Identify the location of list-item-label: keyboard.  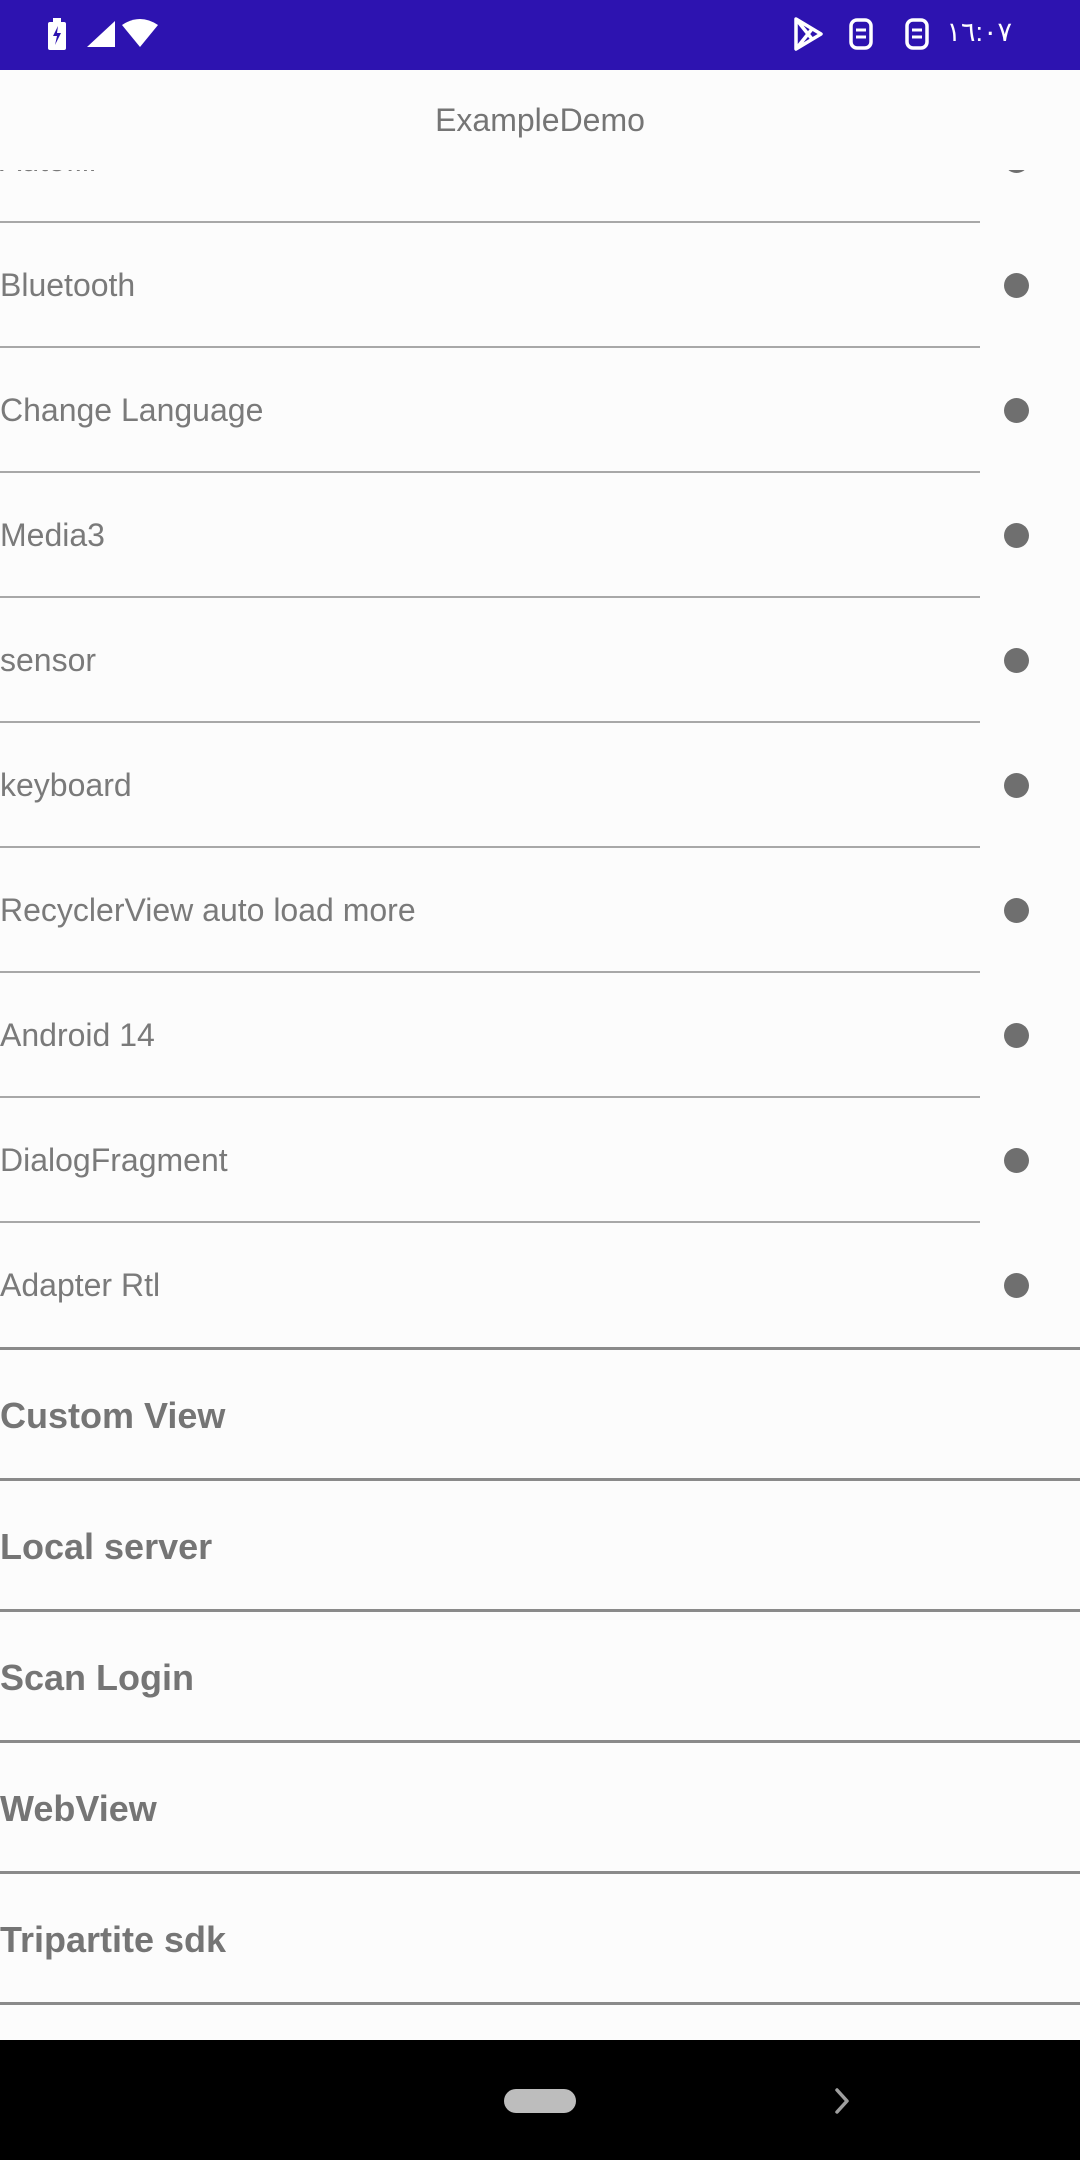
(66, 785).